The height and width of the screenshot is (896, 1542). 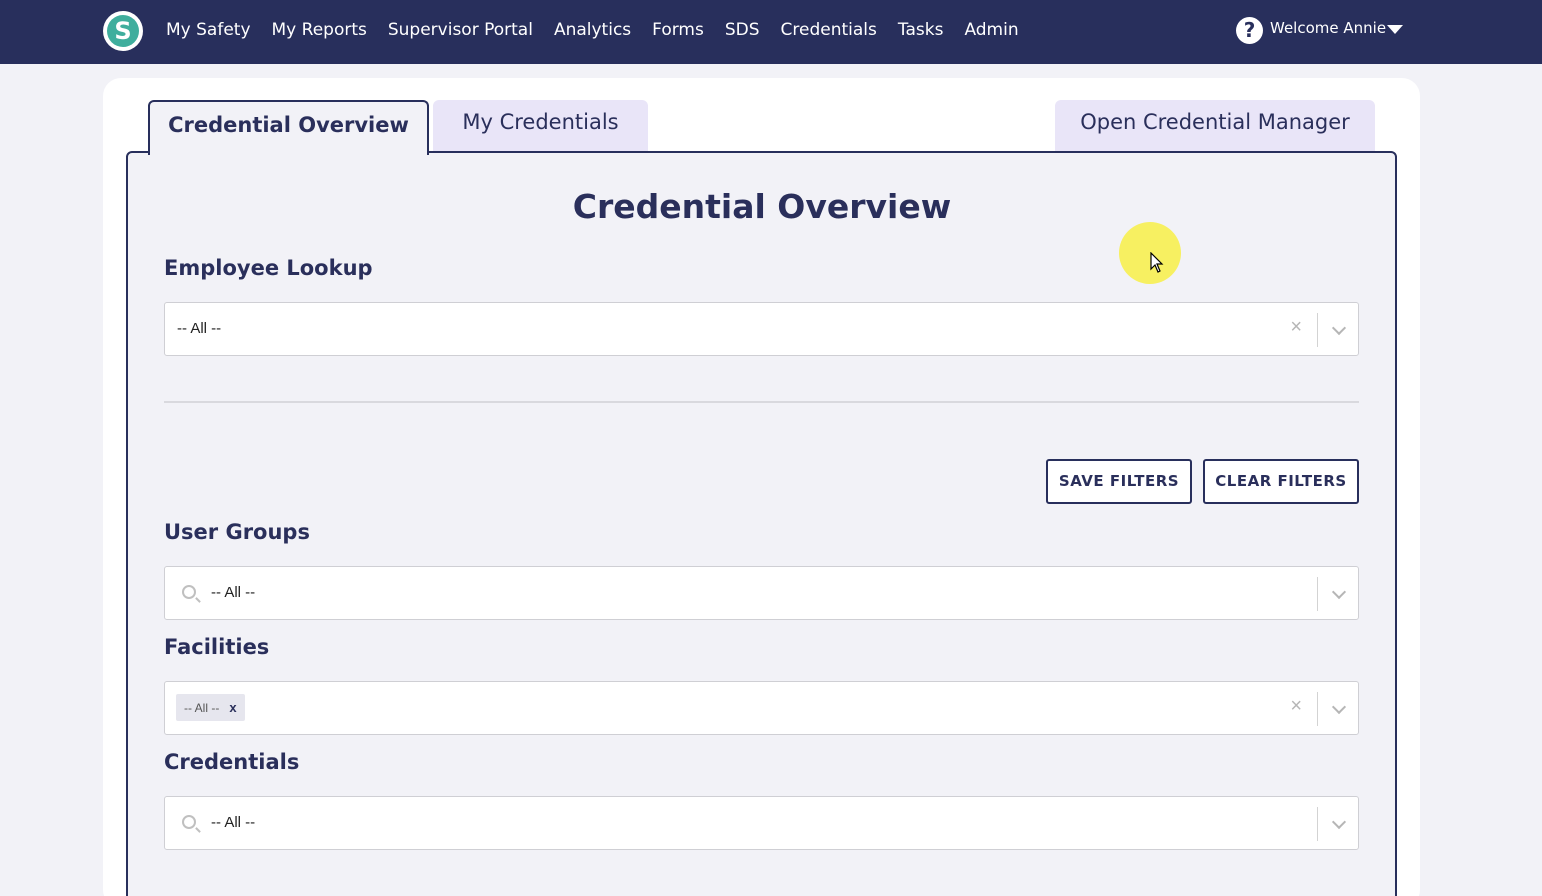 I want to click on logo-icon: S, so click(x=123, y=31).